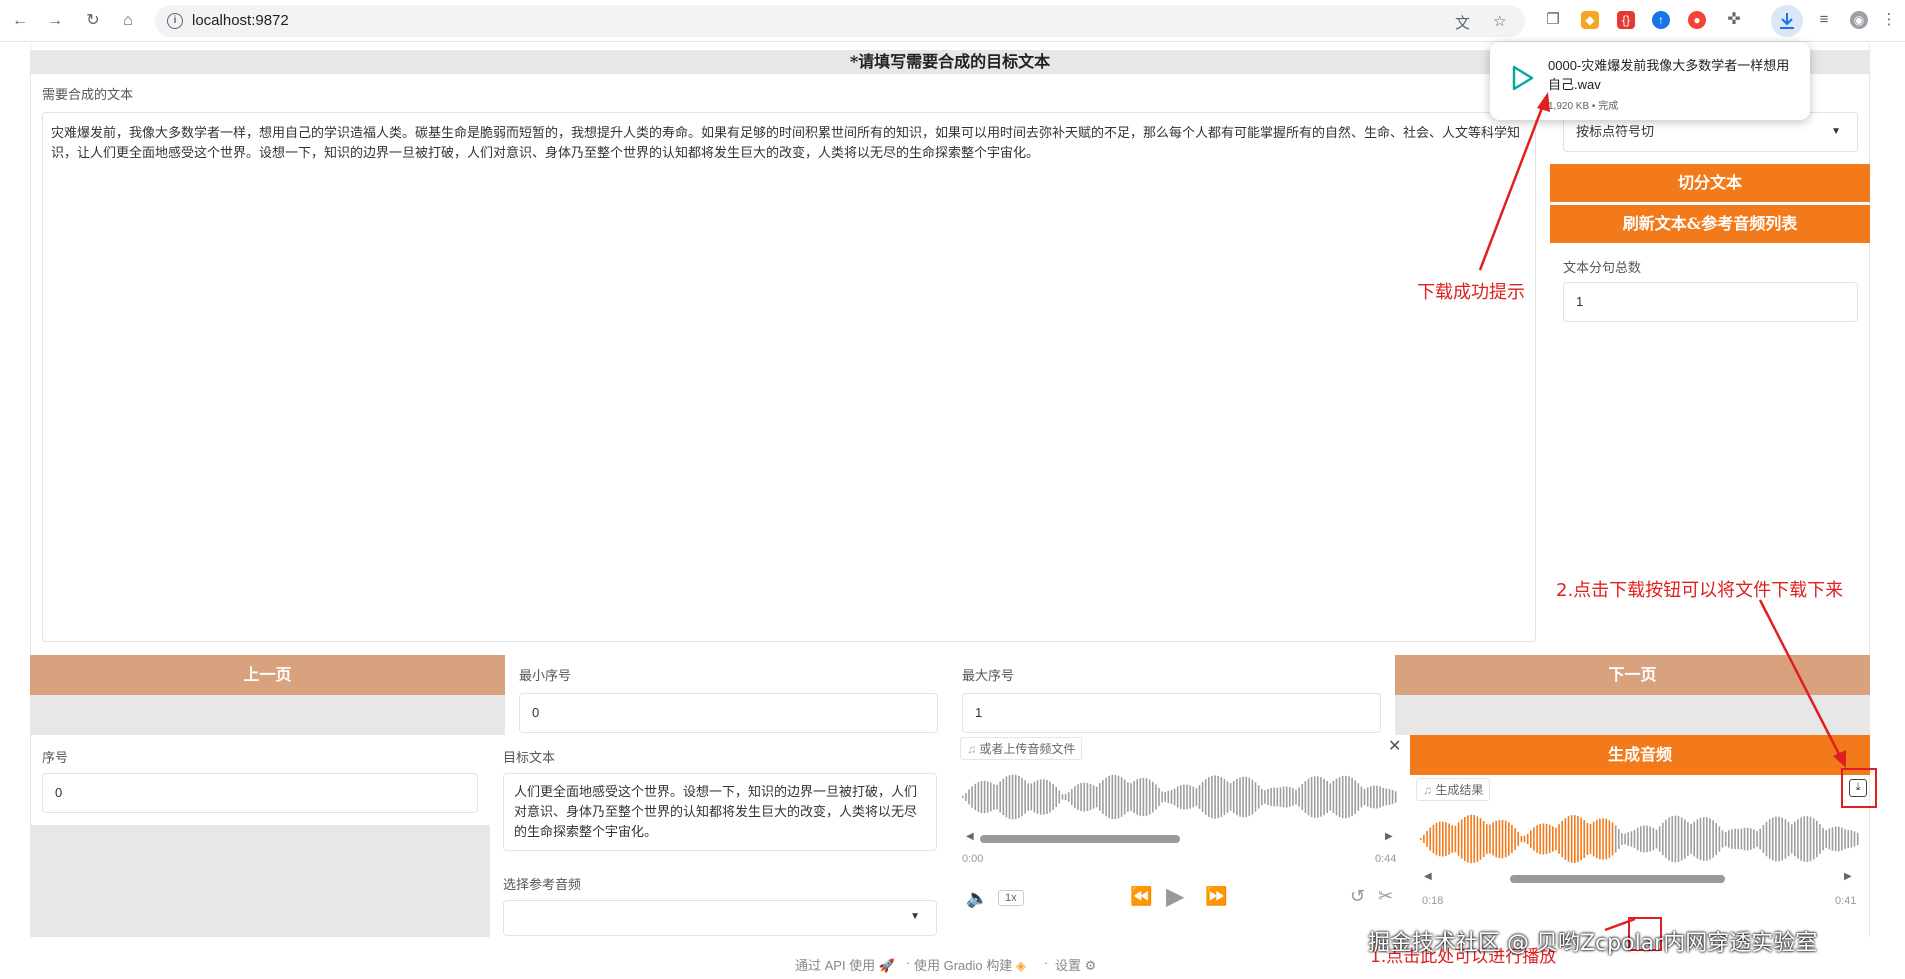 The image size is (1905, 979). Describe the element at coordinates (1859, 788) in the screenshot. I see `annotation-box-download` at that location.